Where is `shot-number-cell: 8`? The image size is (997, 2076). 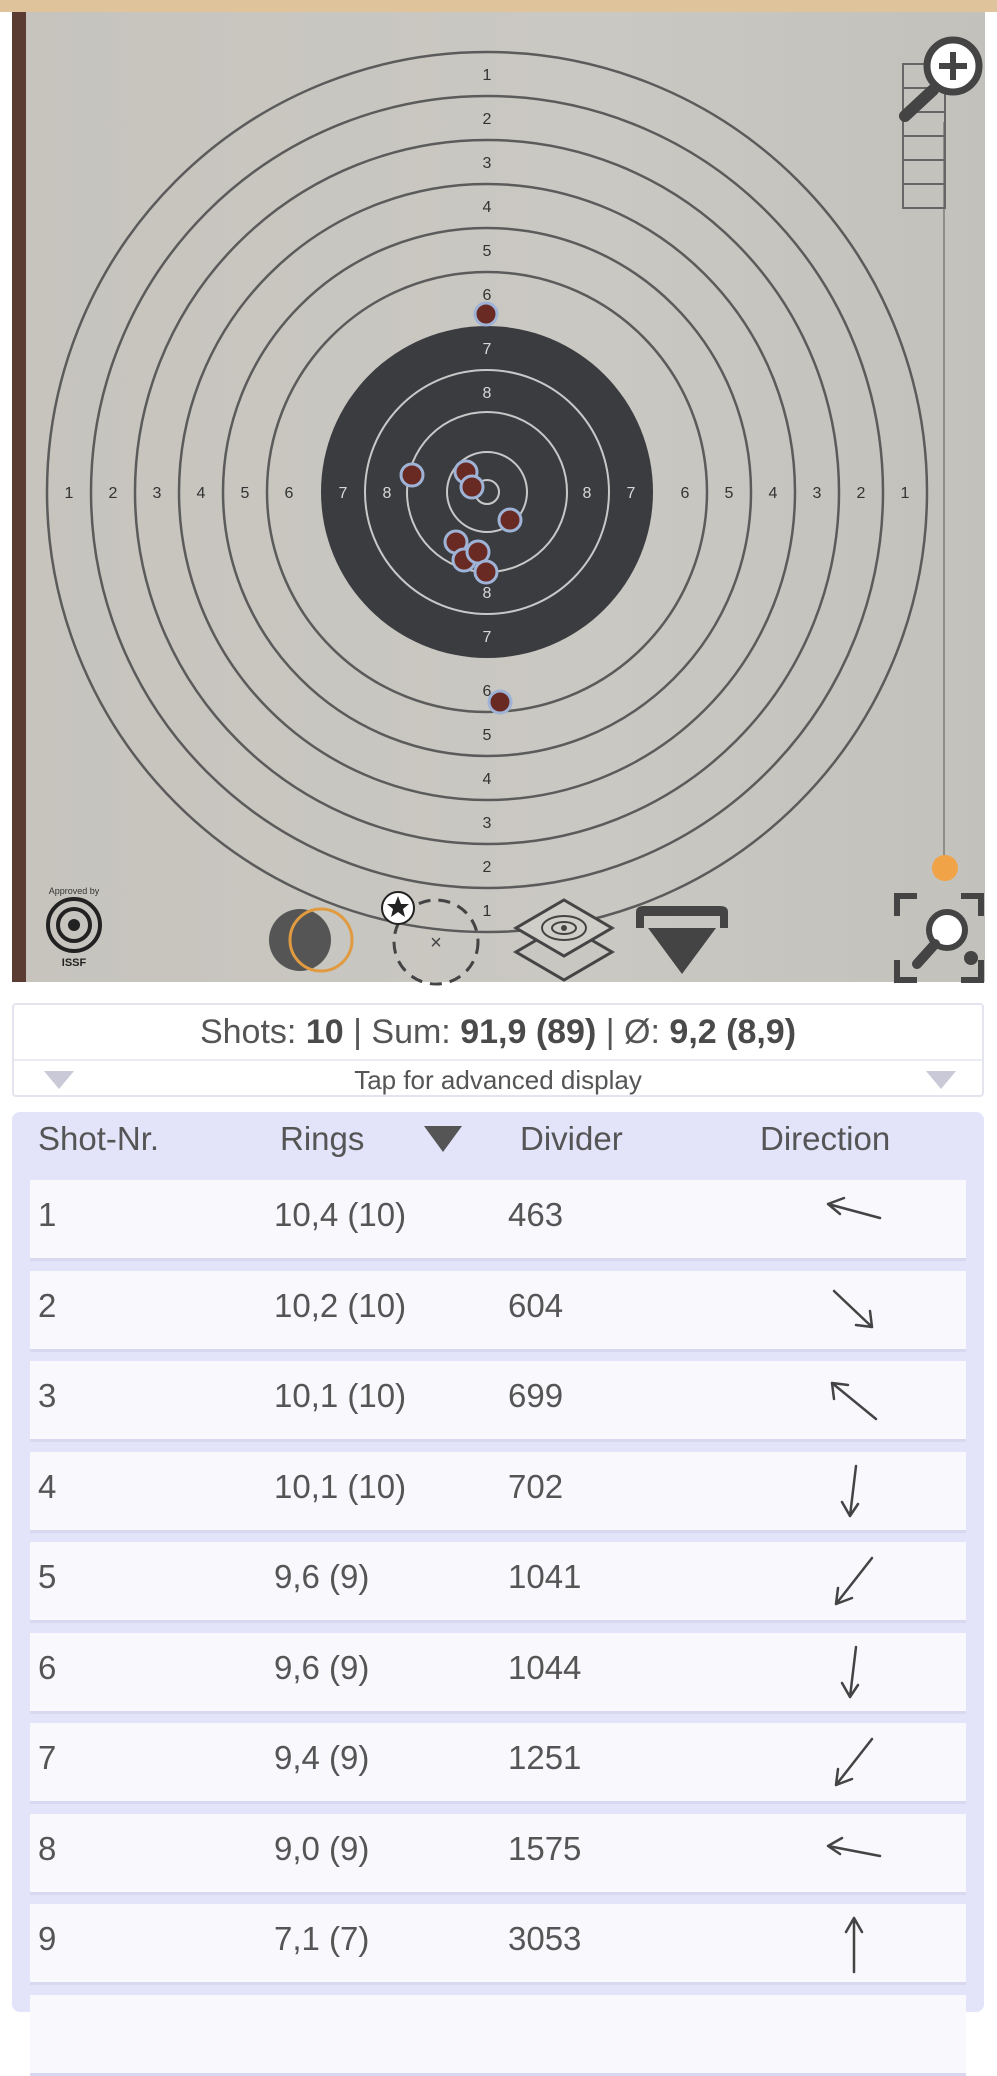
shot-number-cell: 8 is located at coordinates (47, 1848).